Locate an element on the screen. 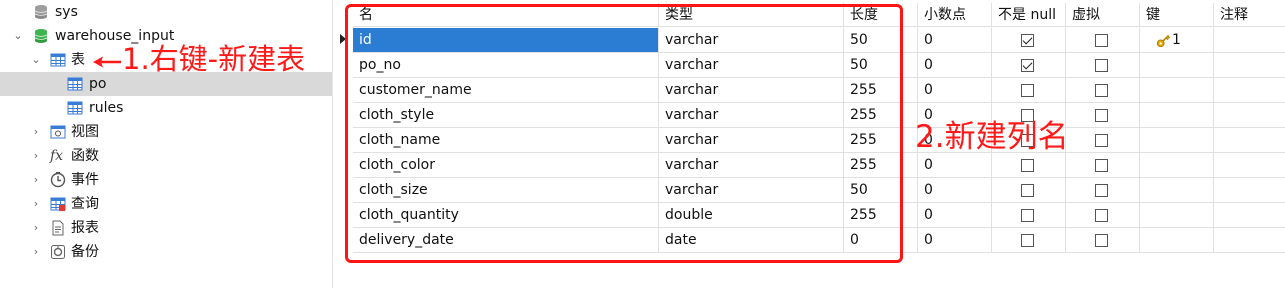  column-header-decimal: 小数点 is located at coordinates (955, 15).